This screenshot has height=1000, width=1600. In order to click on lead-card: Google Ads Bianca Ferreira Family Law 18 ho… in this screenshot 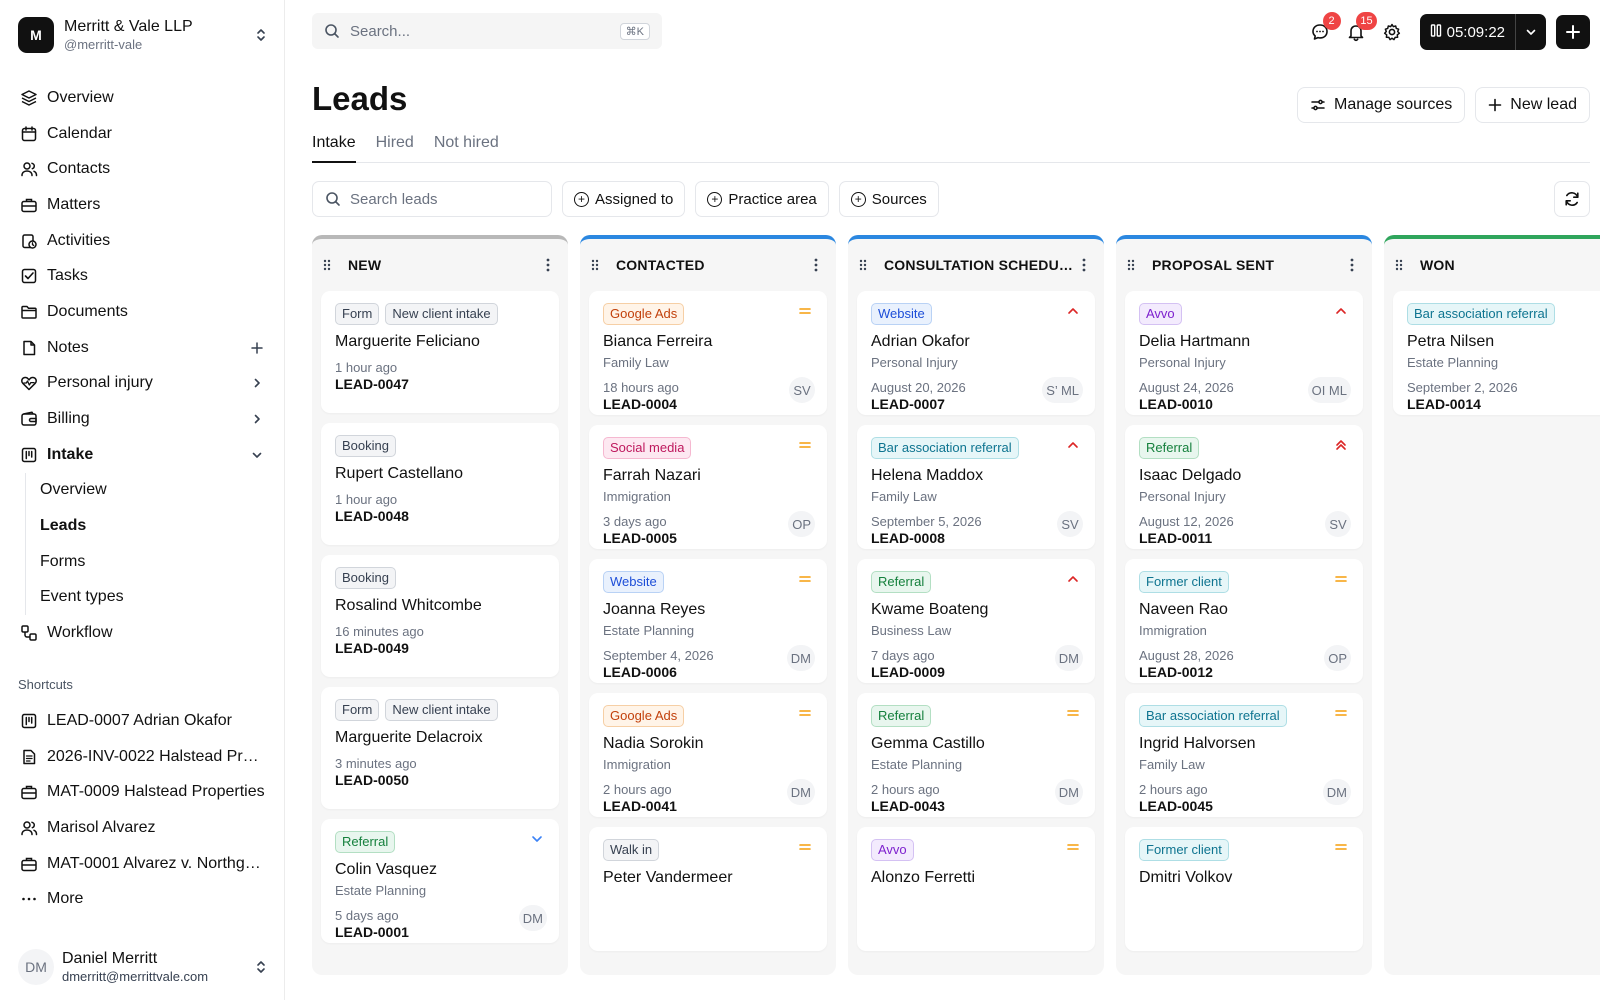, I will do `click(708, 353)`.